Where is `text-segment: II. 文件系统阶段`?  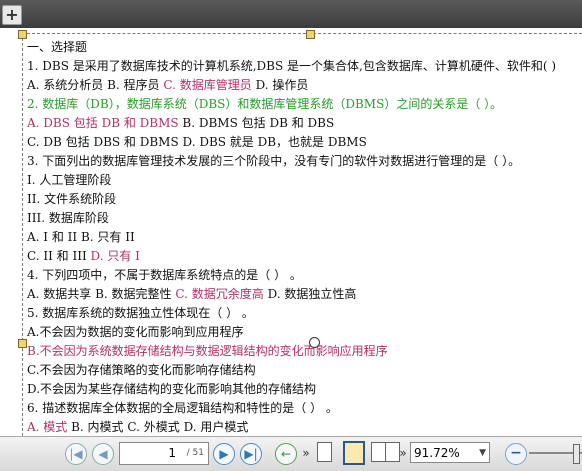
text-segment: II. 文件系统阶段 is located at coordinates (72, 199).